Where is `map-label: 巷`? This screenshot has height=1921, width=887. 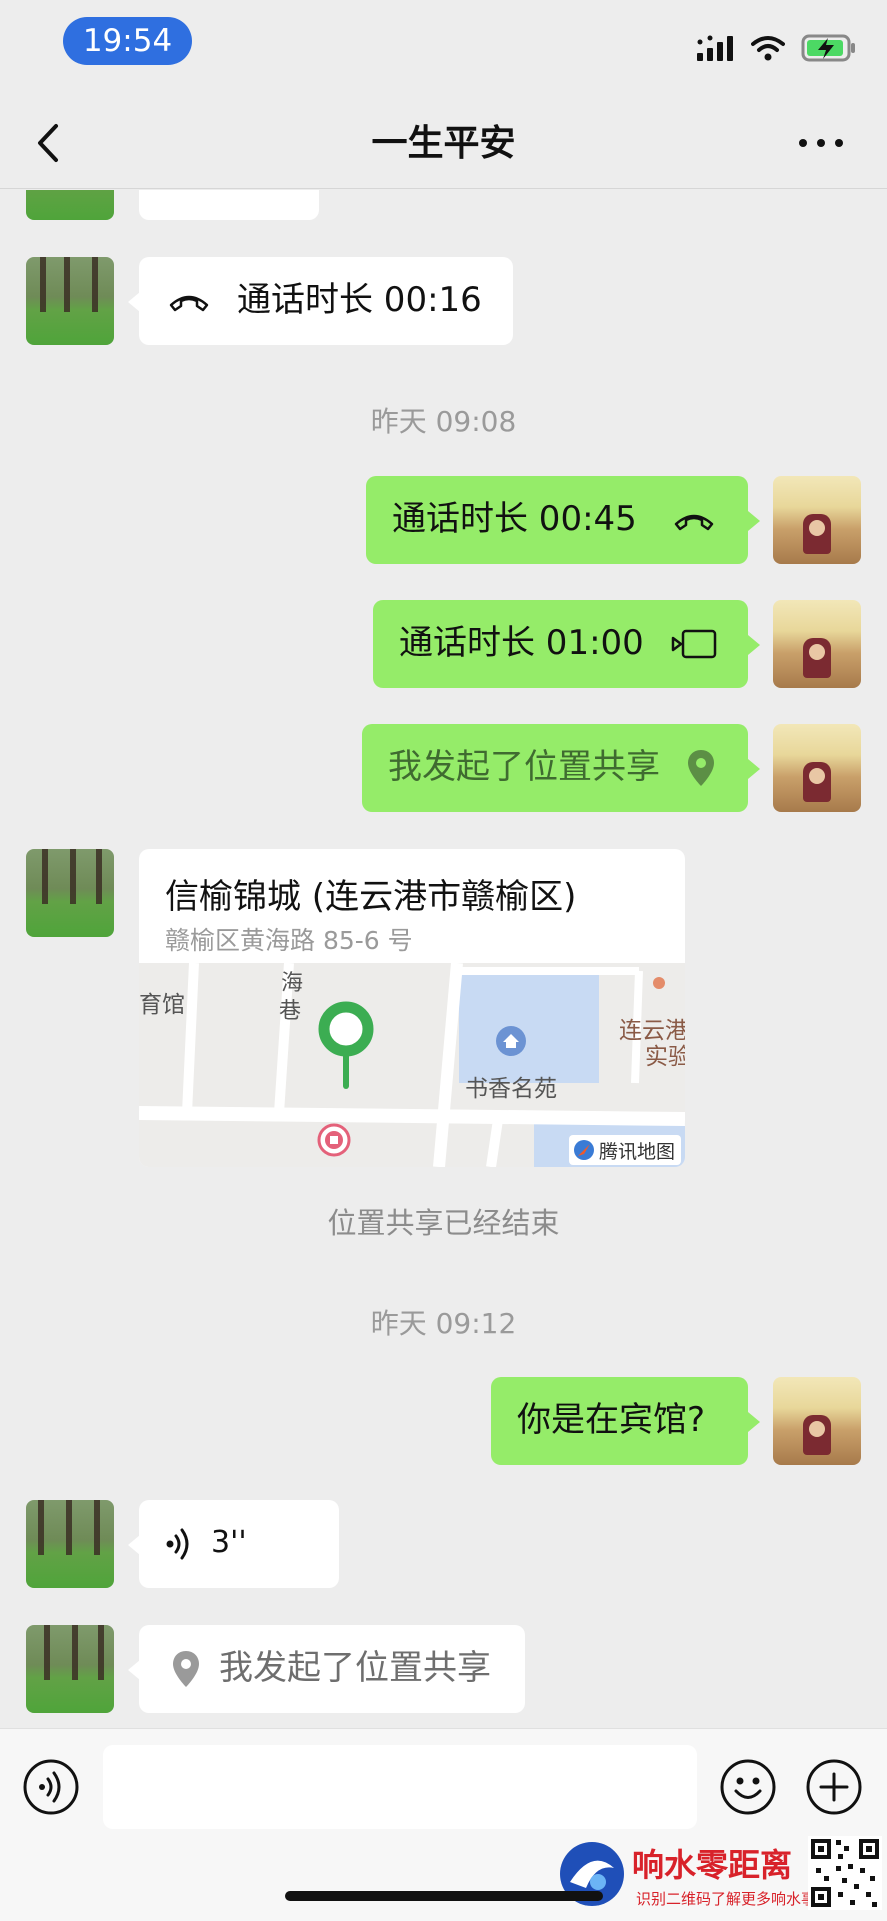 map-label: 巷 is located at coordinates (290, 1011).